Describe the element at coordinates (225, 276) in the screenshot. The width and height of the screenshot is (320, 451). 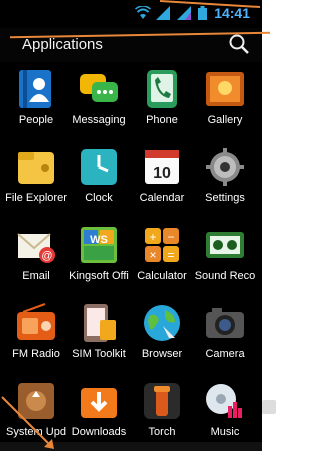
I see `app-label: Sound Reco` at that location.